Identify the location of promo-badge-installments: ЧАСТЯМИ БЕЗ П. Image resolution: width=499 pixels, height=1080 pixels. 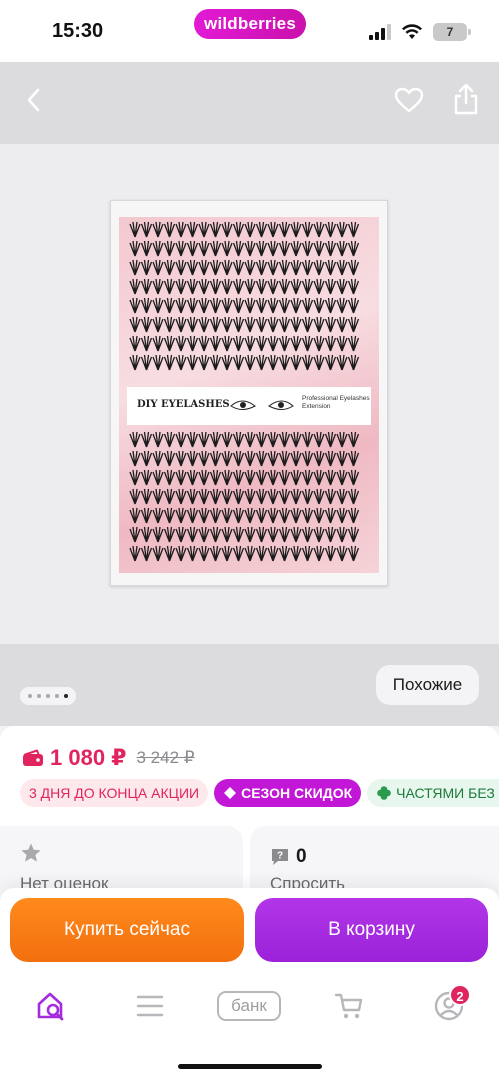
(433, 793).